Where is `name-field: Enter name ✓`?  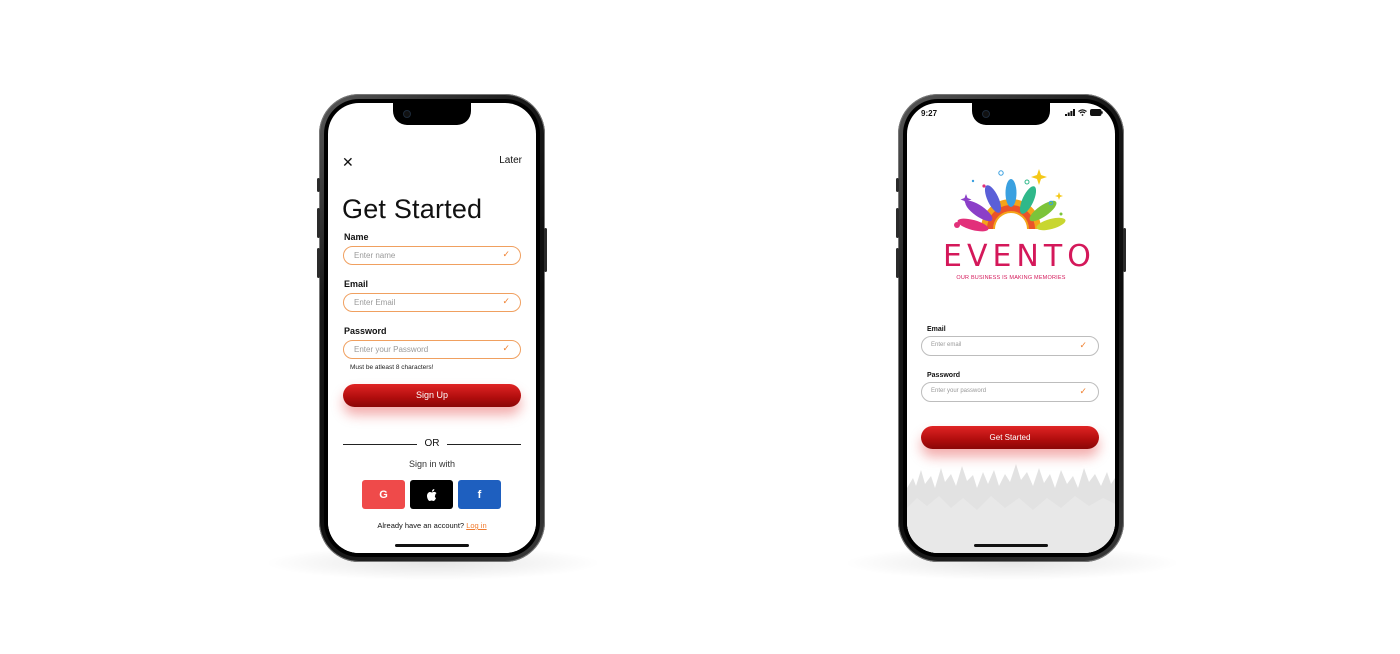 name-field: Enter name ✓ is located at coordinates (432, 255).